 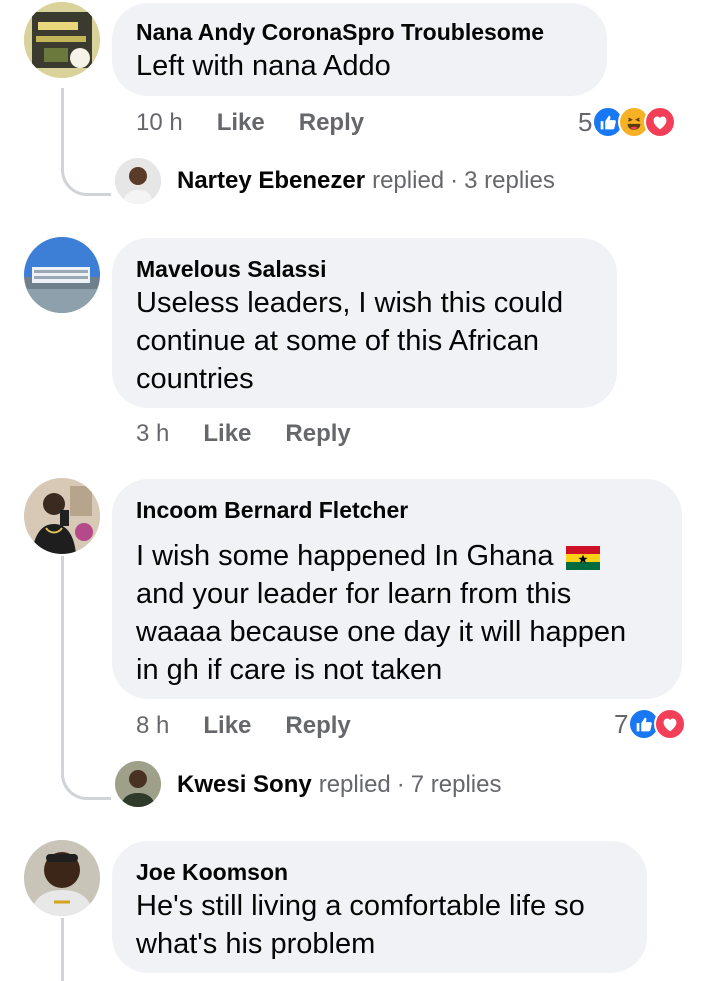 What do you see at coordinates (354, 594) in the screenshot?
I see `comment-text: and your leader for learn from this` at bounding box center [354, 594].